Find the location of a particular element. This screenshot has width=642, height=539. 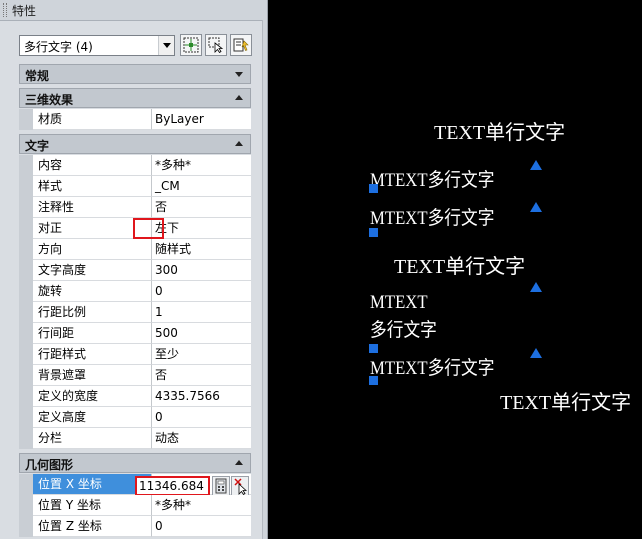

mtext-object-2: MTEXT多行文字 is located at coordinates (432, 219).